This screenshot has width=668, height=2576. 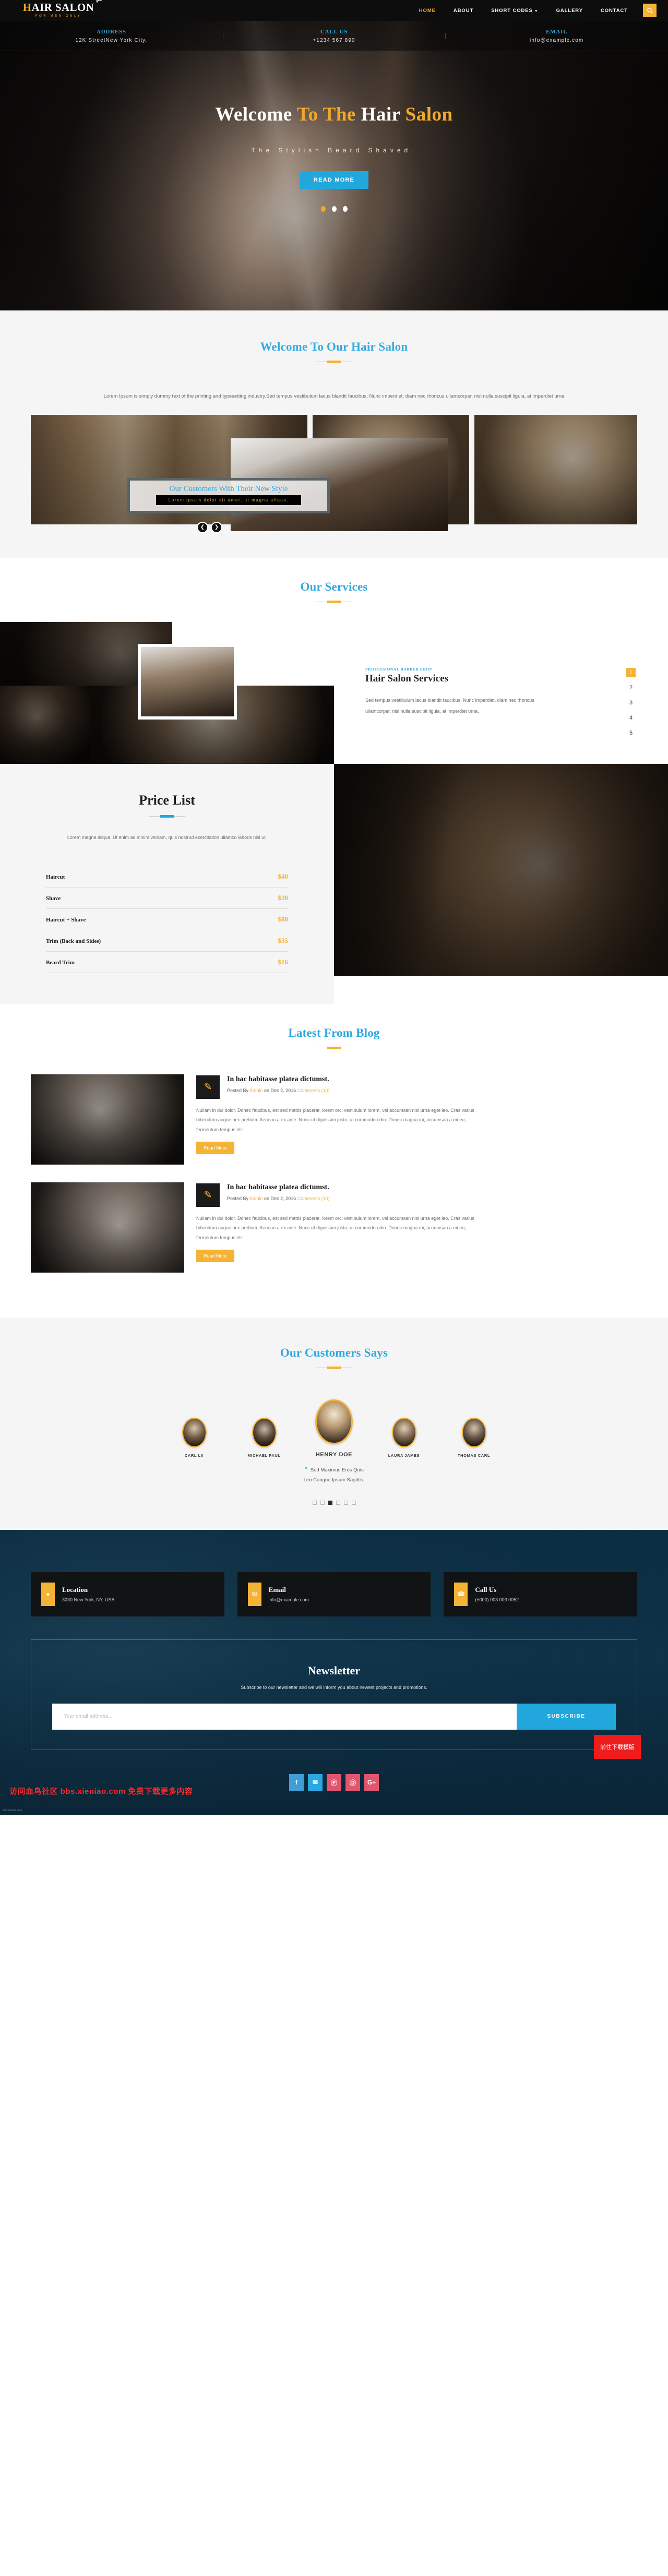 I want to click on testimonial-person: LAURA JAMES, so click(x=403, y=1437).